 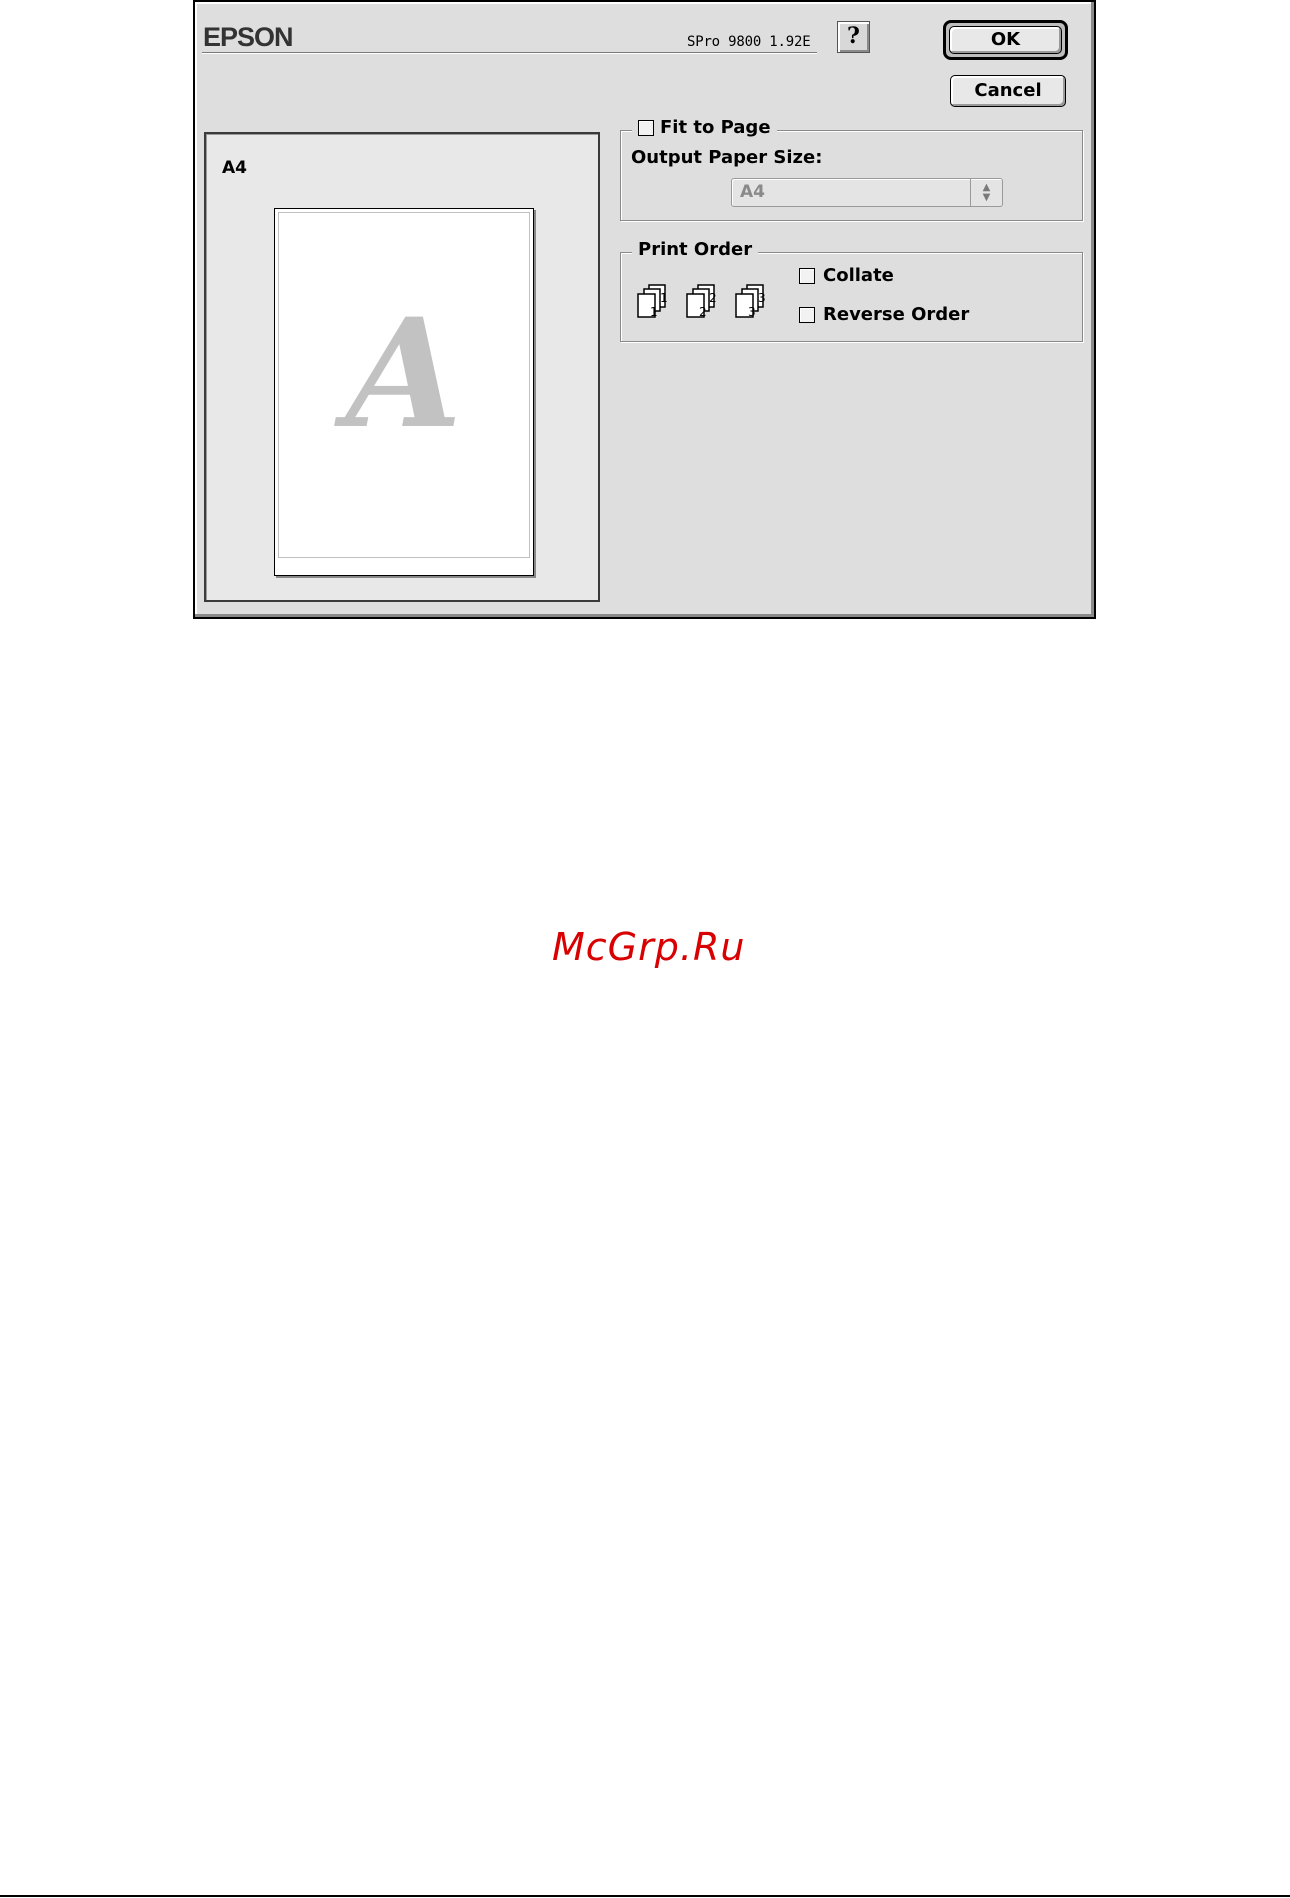 What do you see at coordinates (248, 37) in the screenshot?
I see `epson-logo: EPSON` at bounding box center [248, 37].